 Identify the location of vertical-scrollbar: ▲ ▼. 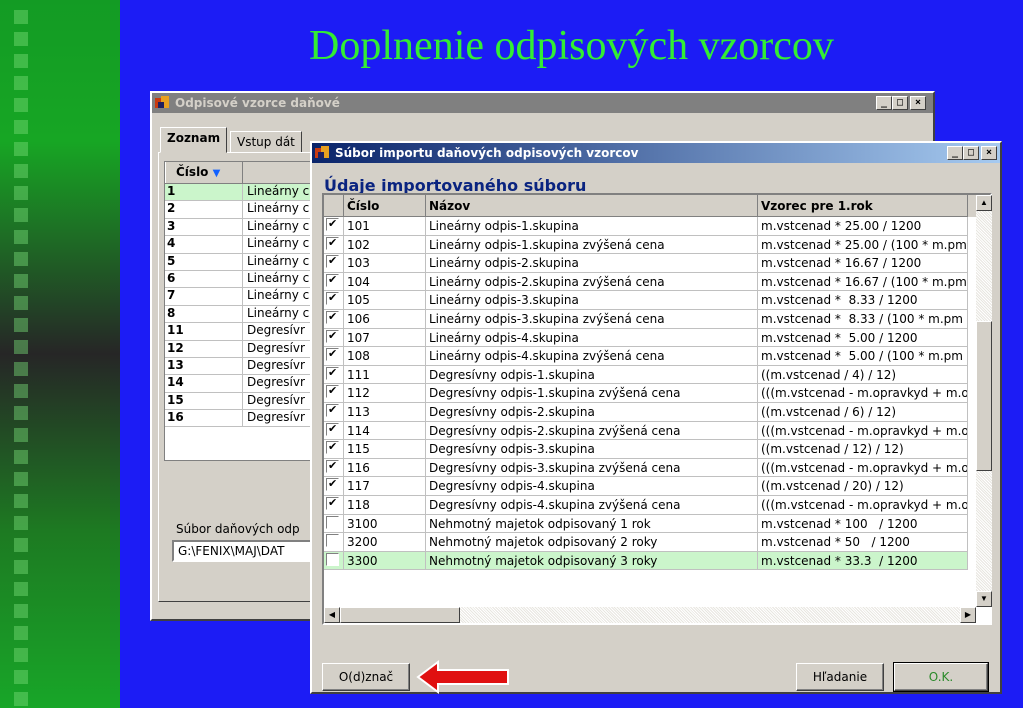
(984, 401).